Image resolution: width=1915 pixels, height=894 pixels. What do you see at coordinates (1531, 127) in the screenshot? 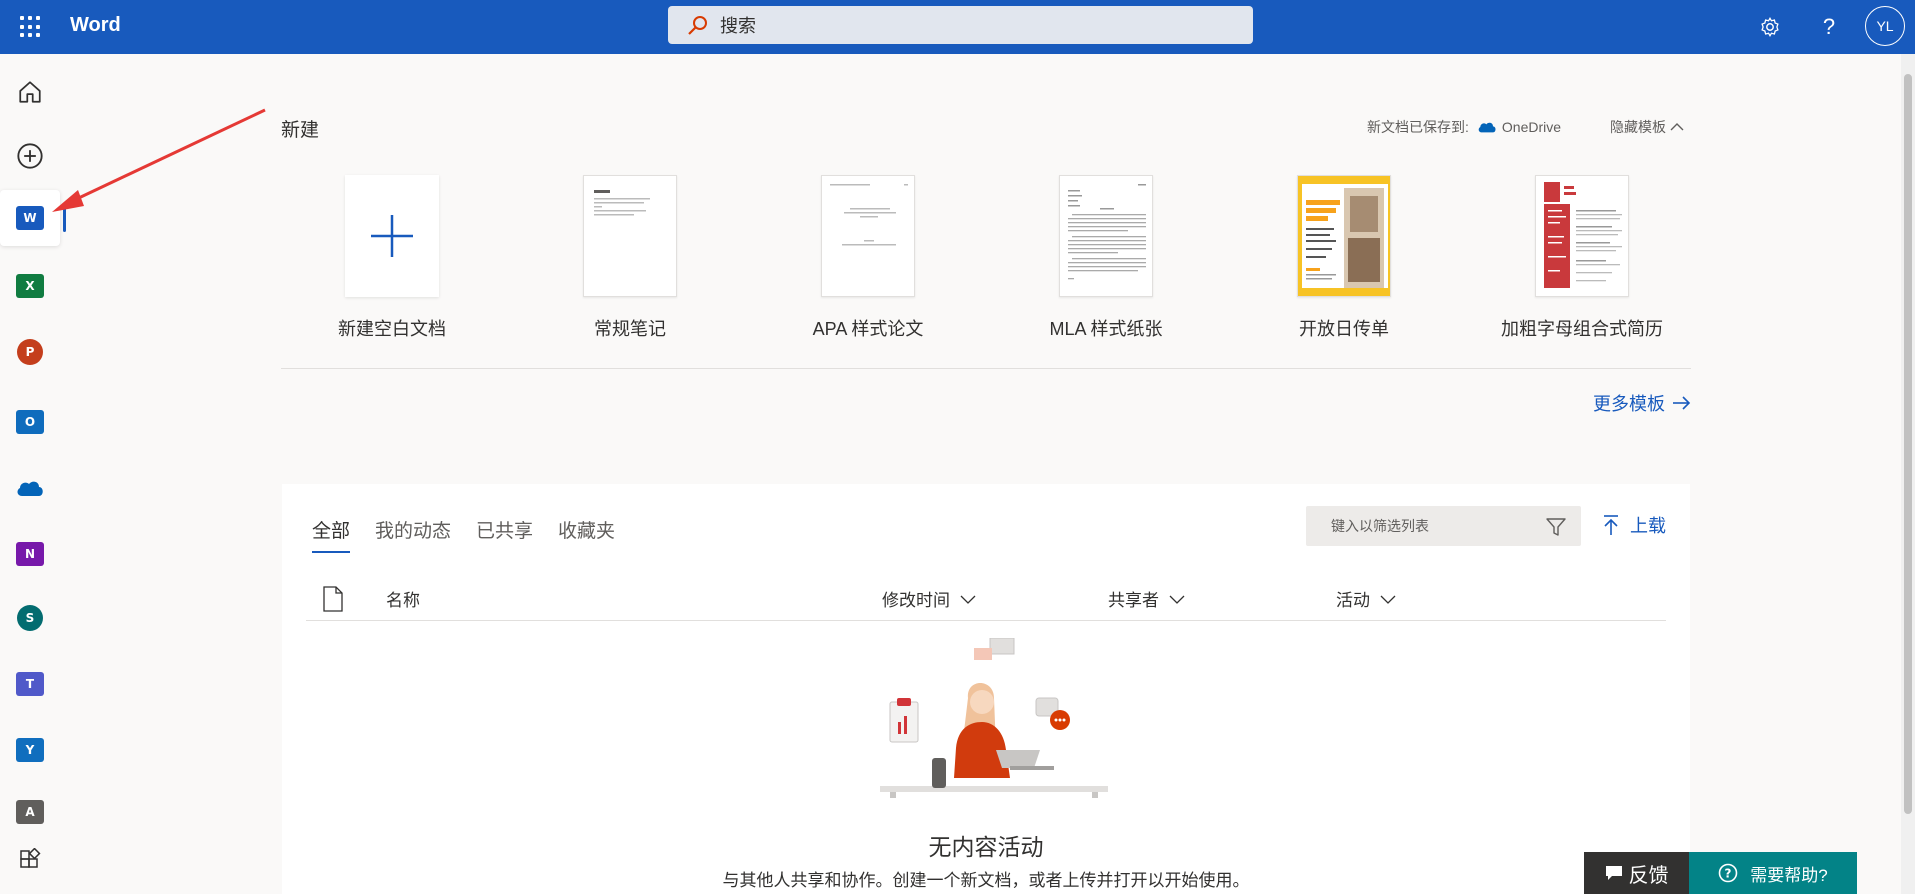
I see `onedrive-label: OneDrive` at bounding box center [1531, 127].